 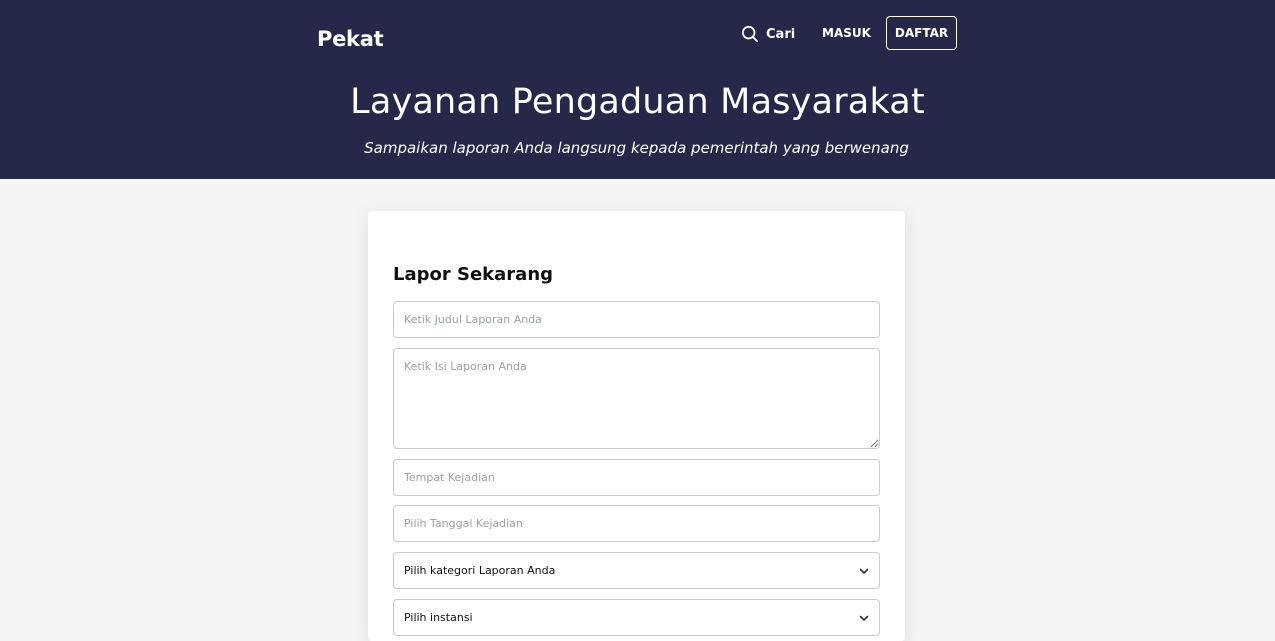 What do you see at coordinates (473, 274) in the screenshot?
I see `form-title: Lapor Sekarang` at bounding box center [473, 274].